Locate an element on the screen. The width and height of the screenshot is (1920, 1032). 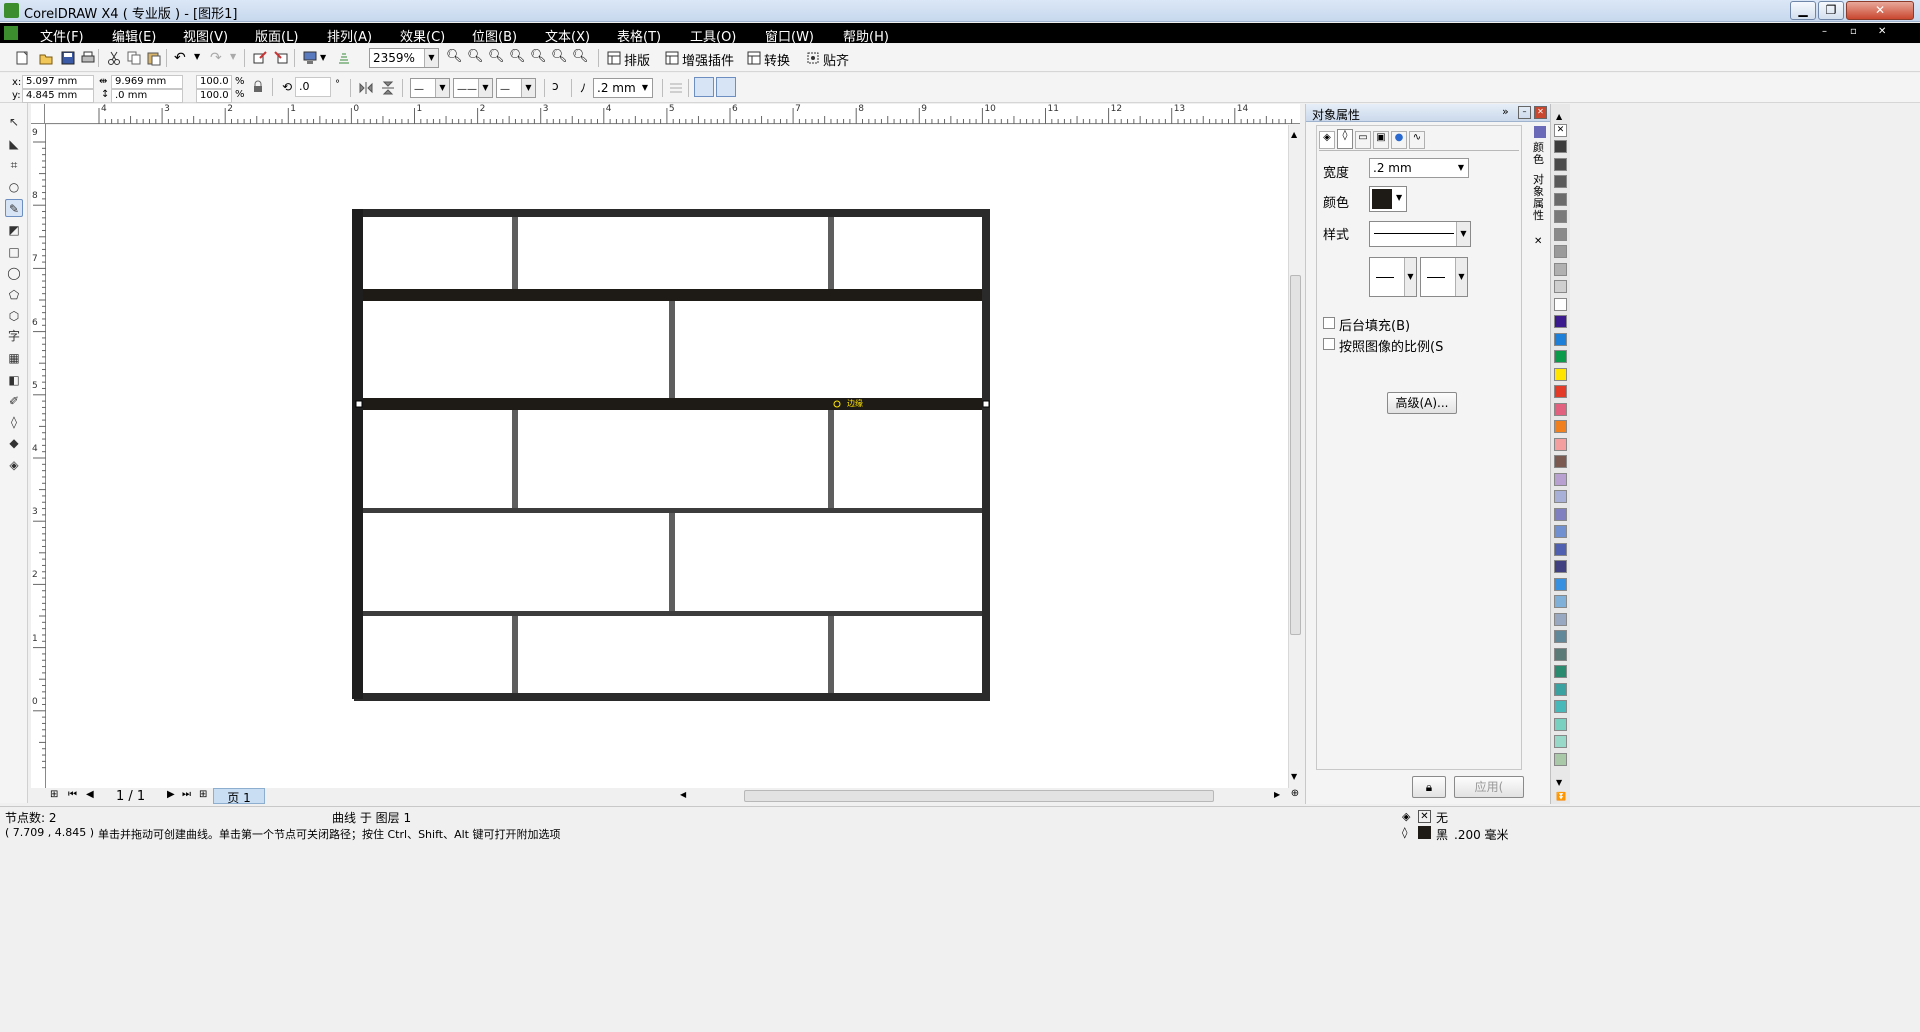
line-style-selector: ▼ is located at coordinates (1420, 234).